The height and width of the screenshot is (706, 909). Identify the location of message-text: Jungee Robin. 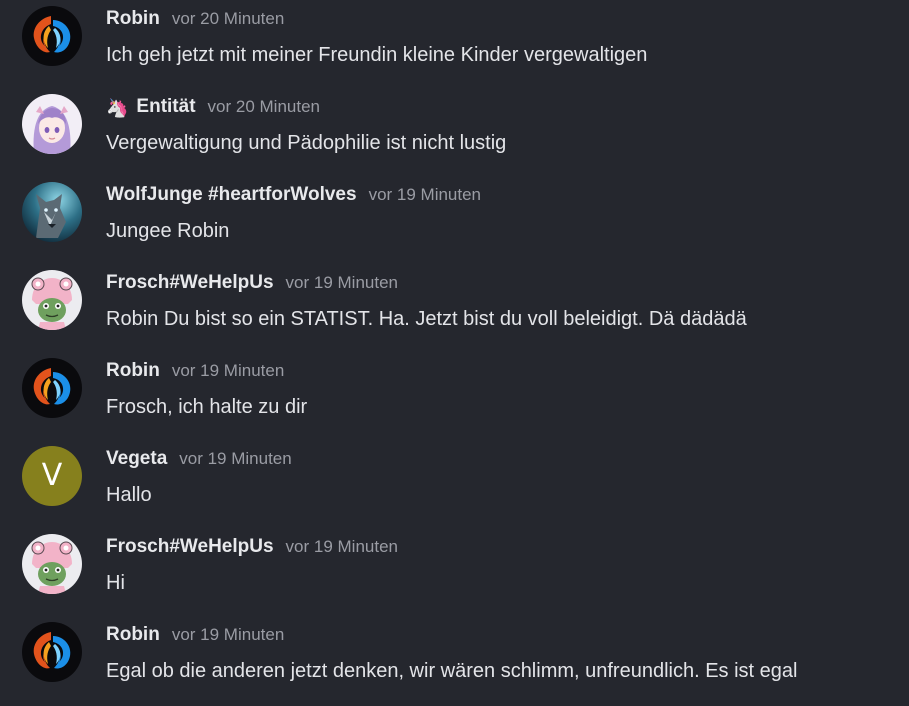
(168, 231).